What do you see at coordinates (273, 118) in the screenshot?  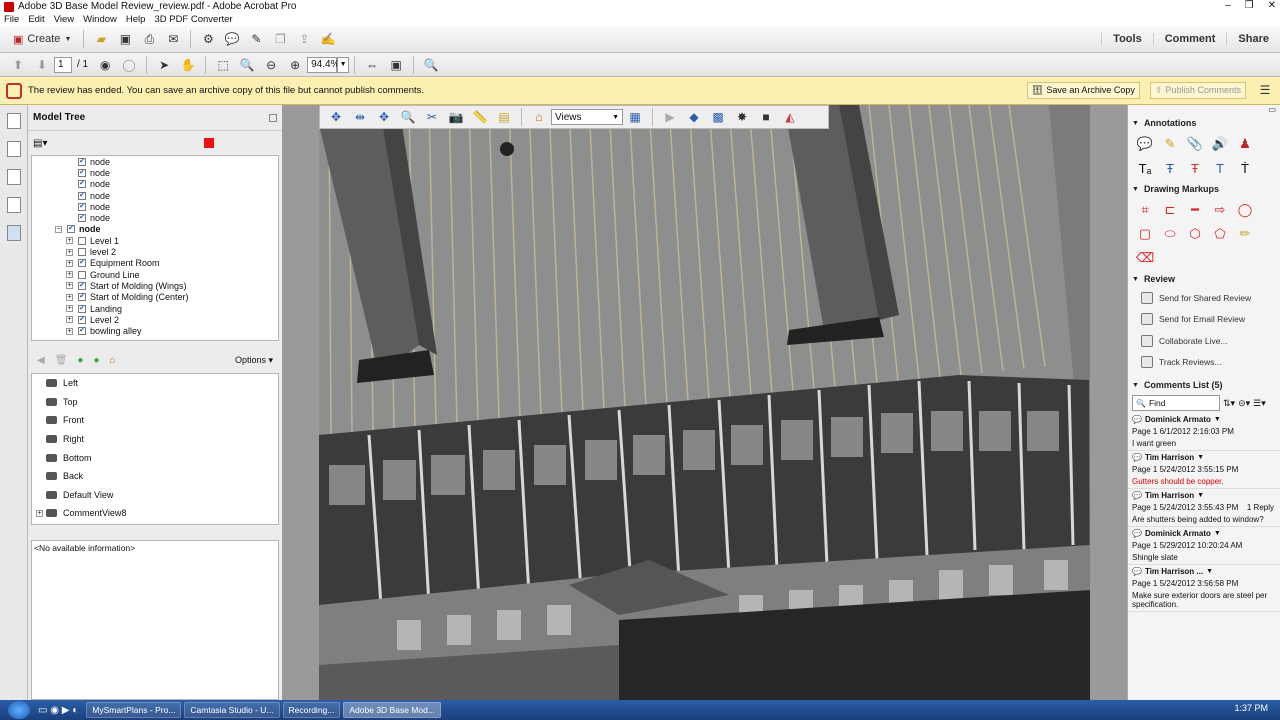 I see `collapse-pane-button` at bounding box center [273, 118].